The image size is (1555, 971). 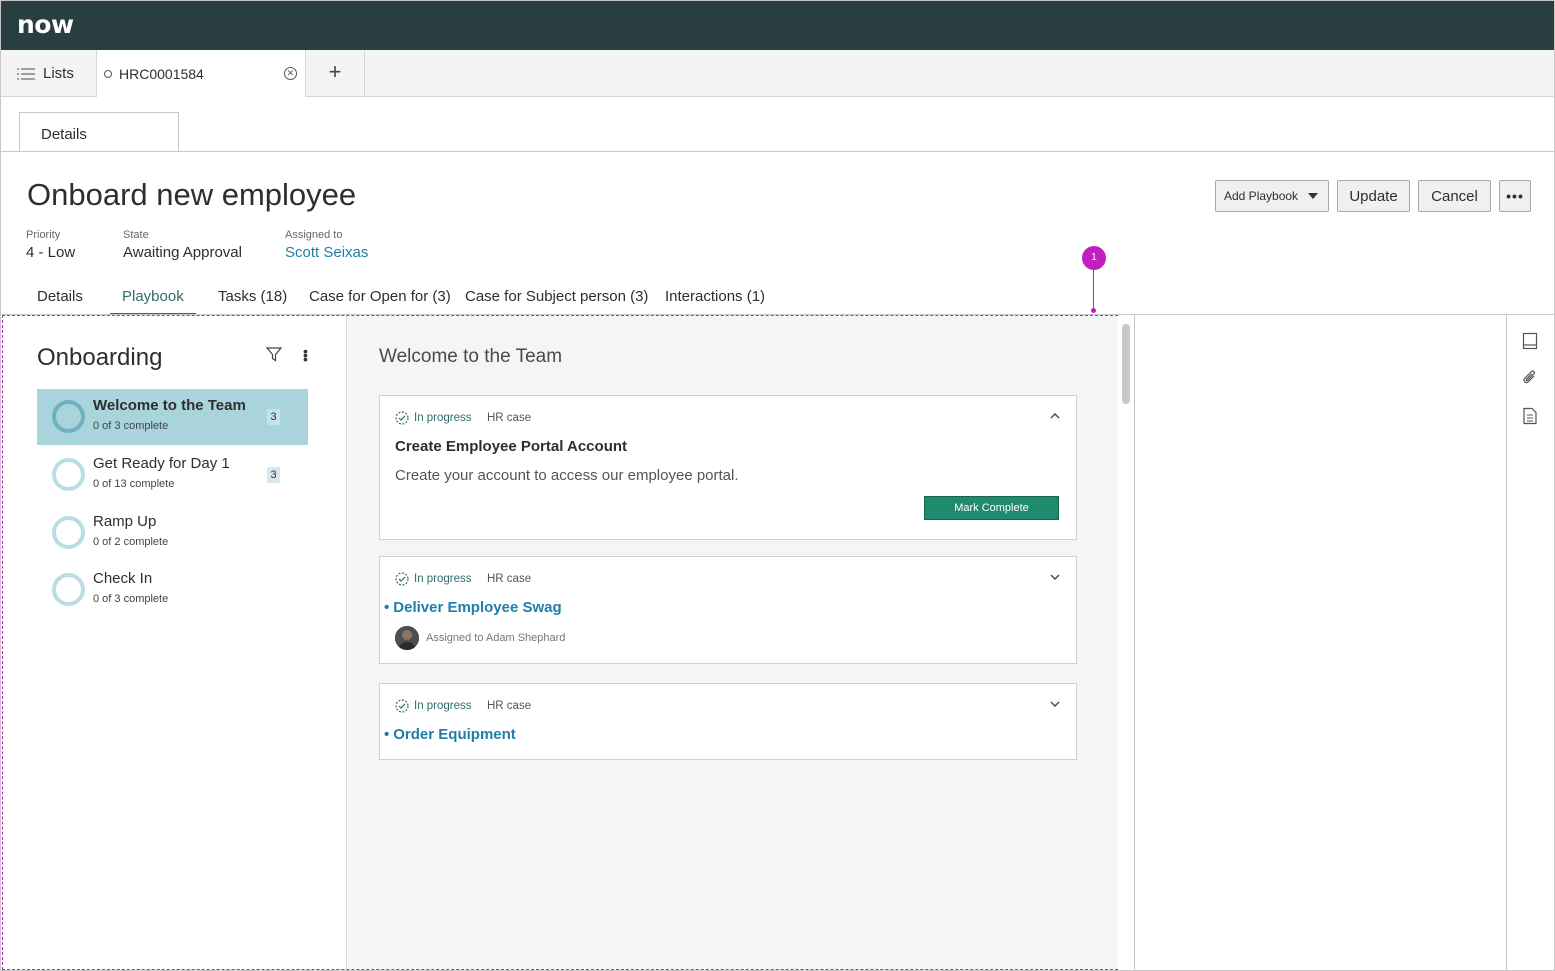 I want to click on stage-name: Welcome to the Team, so click(x=169, y=405).